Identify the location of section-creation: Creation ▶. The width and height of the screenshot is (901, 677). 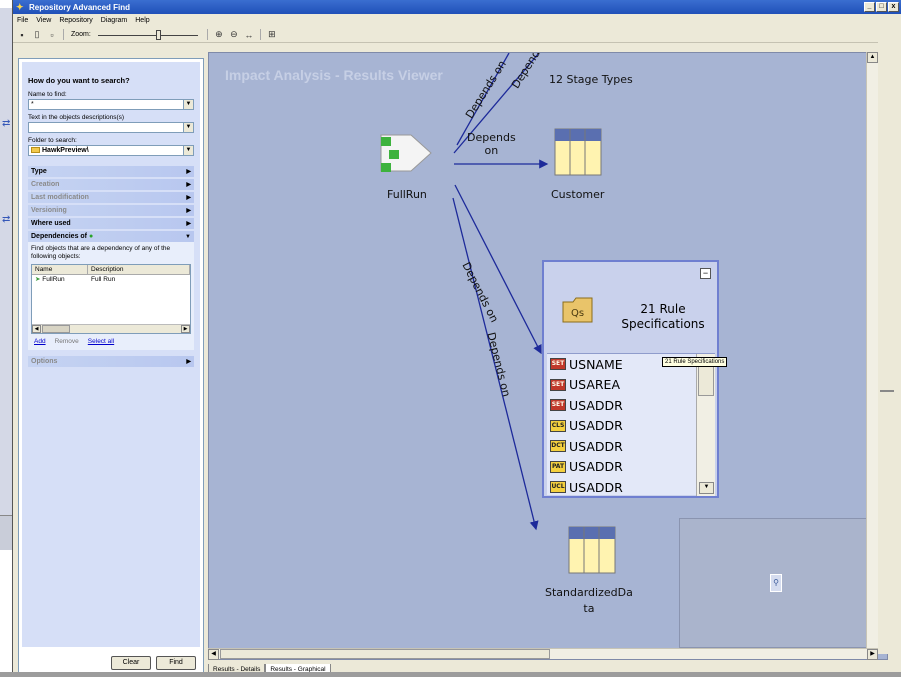
(111, 184).